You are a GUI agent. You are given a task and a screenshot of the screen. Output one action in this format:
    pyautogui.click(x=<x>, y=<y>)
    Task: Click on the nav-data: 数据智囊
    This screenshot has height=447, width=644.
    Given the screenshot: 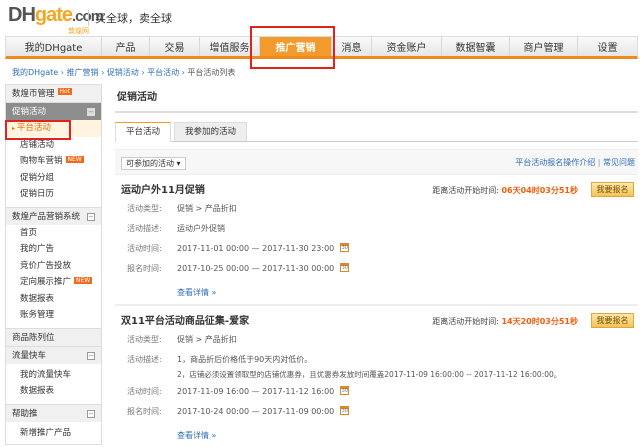 What is the action you would take?
    pyautogui.click(x=476, y=46)
    